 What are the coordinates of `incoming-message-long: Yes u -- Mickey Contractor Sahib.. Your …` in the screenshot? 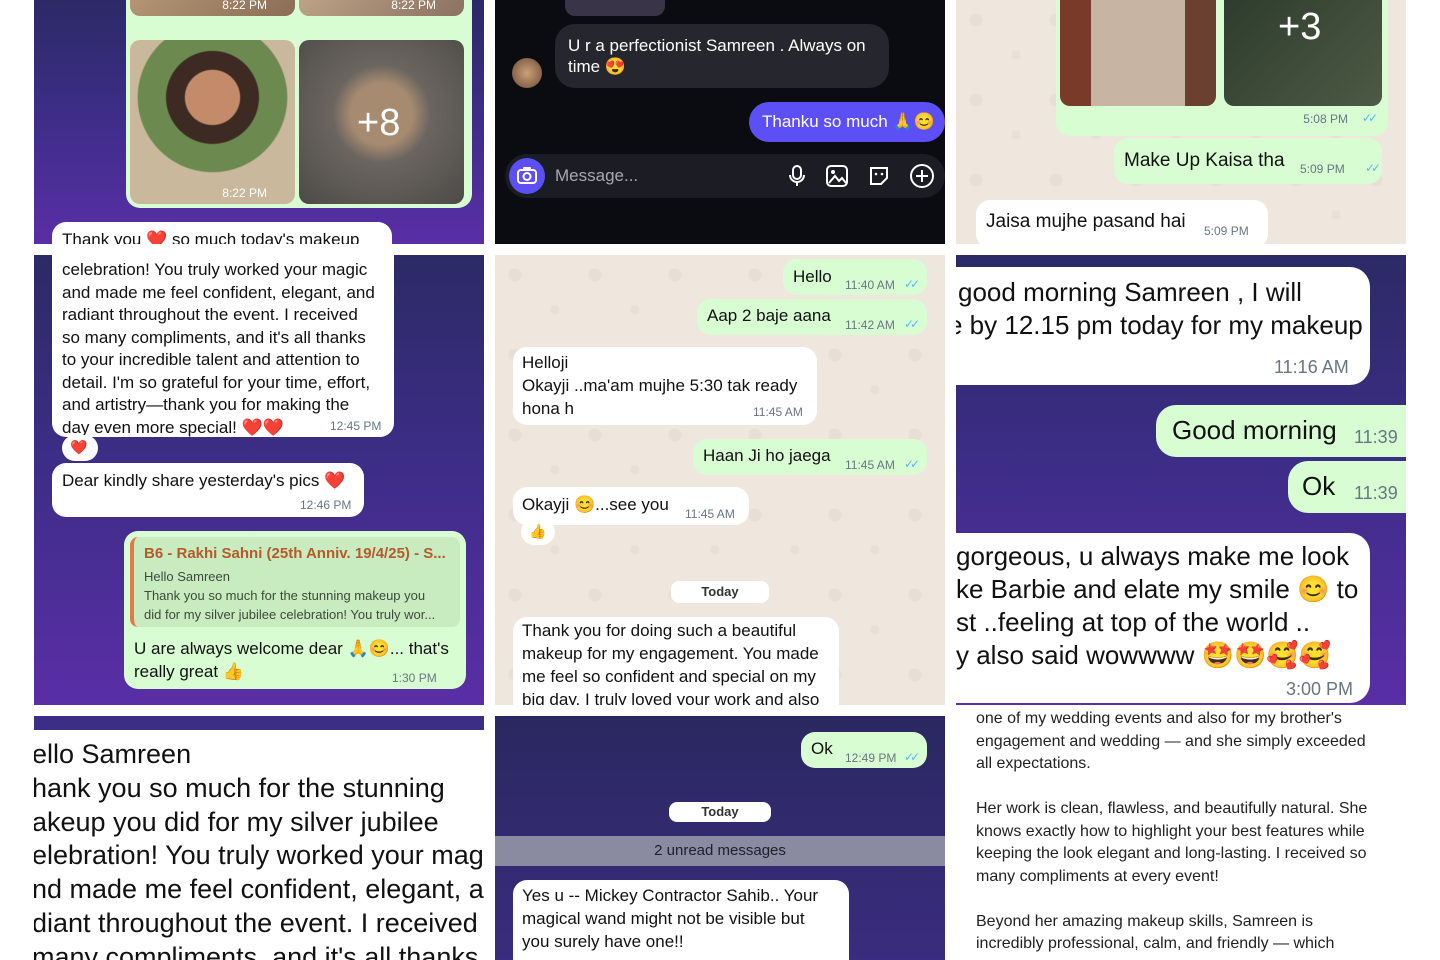 It's located at (681, 920).